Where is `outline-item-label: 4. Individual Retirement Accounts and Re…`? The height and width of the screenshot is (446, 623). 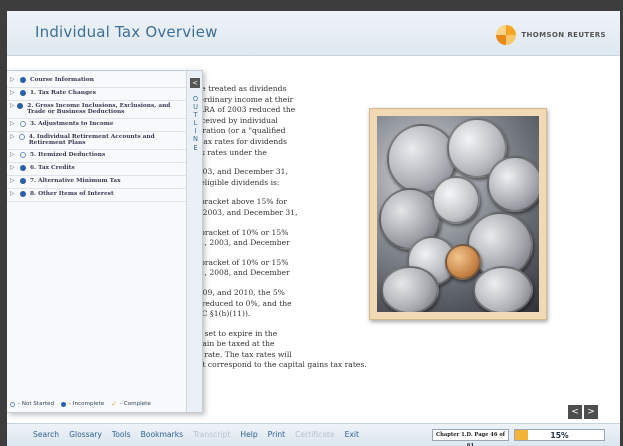
outline-item-label: 4. Individual Retirement Accounts and Re… is located at coordinates (91, 140).